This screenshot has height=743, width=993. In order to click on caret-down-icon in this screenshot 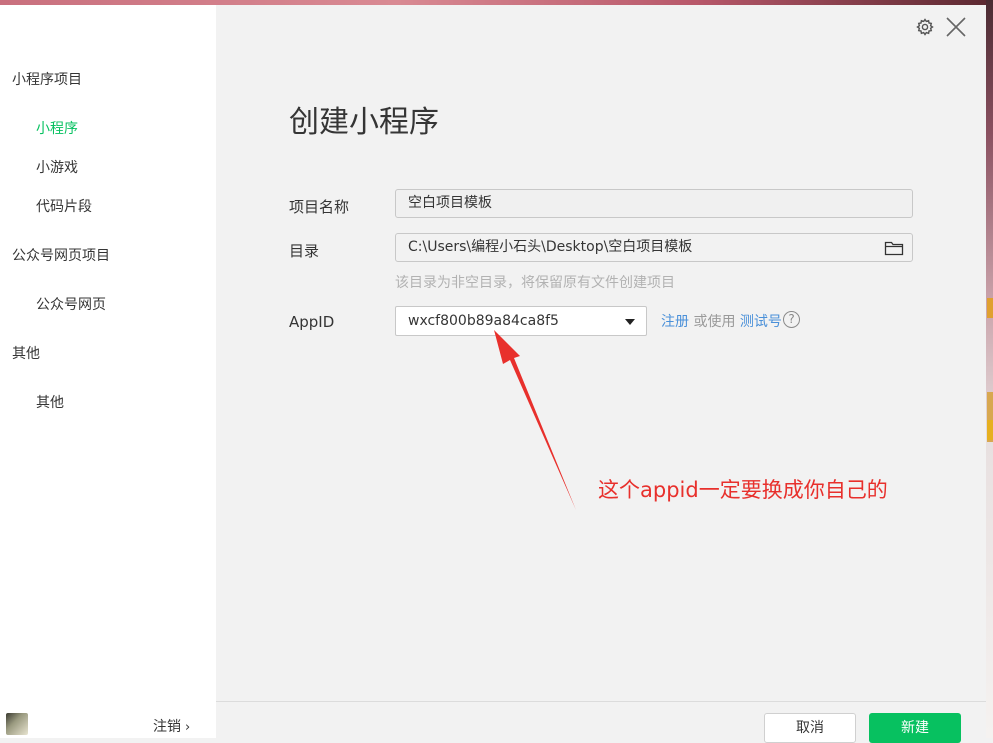, I will do `click(630, 322)`.